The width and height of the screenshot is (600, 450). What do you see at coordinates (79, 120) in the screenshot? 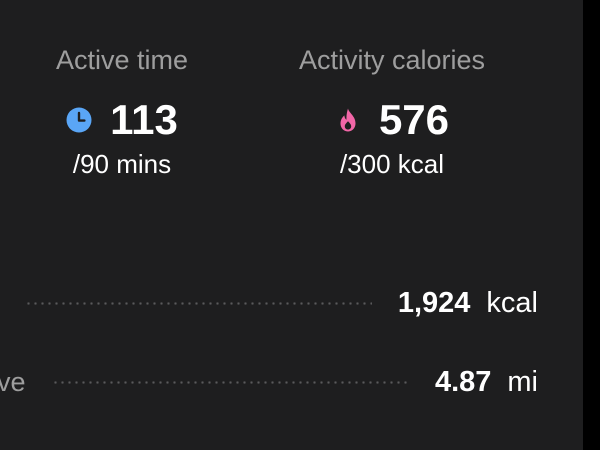
I see `clock-icon` at bounding box center [79, 120].